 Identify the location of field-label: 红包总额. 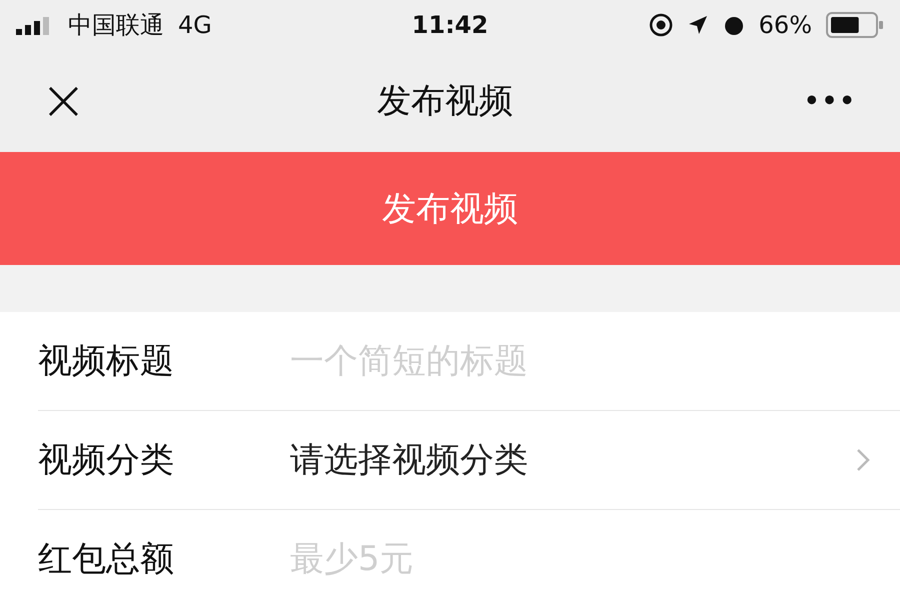
(106, 559).